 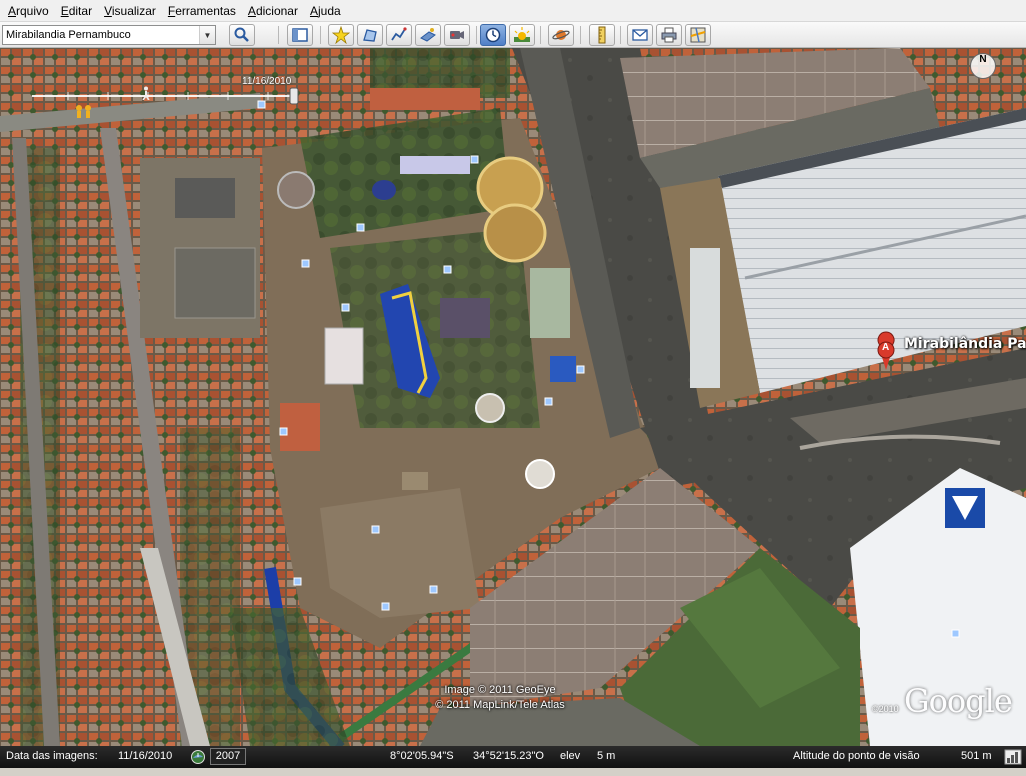 I want to click on path-icon, so click(x=399, y=34).